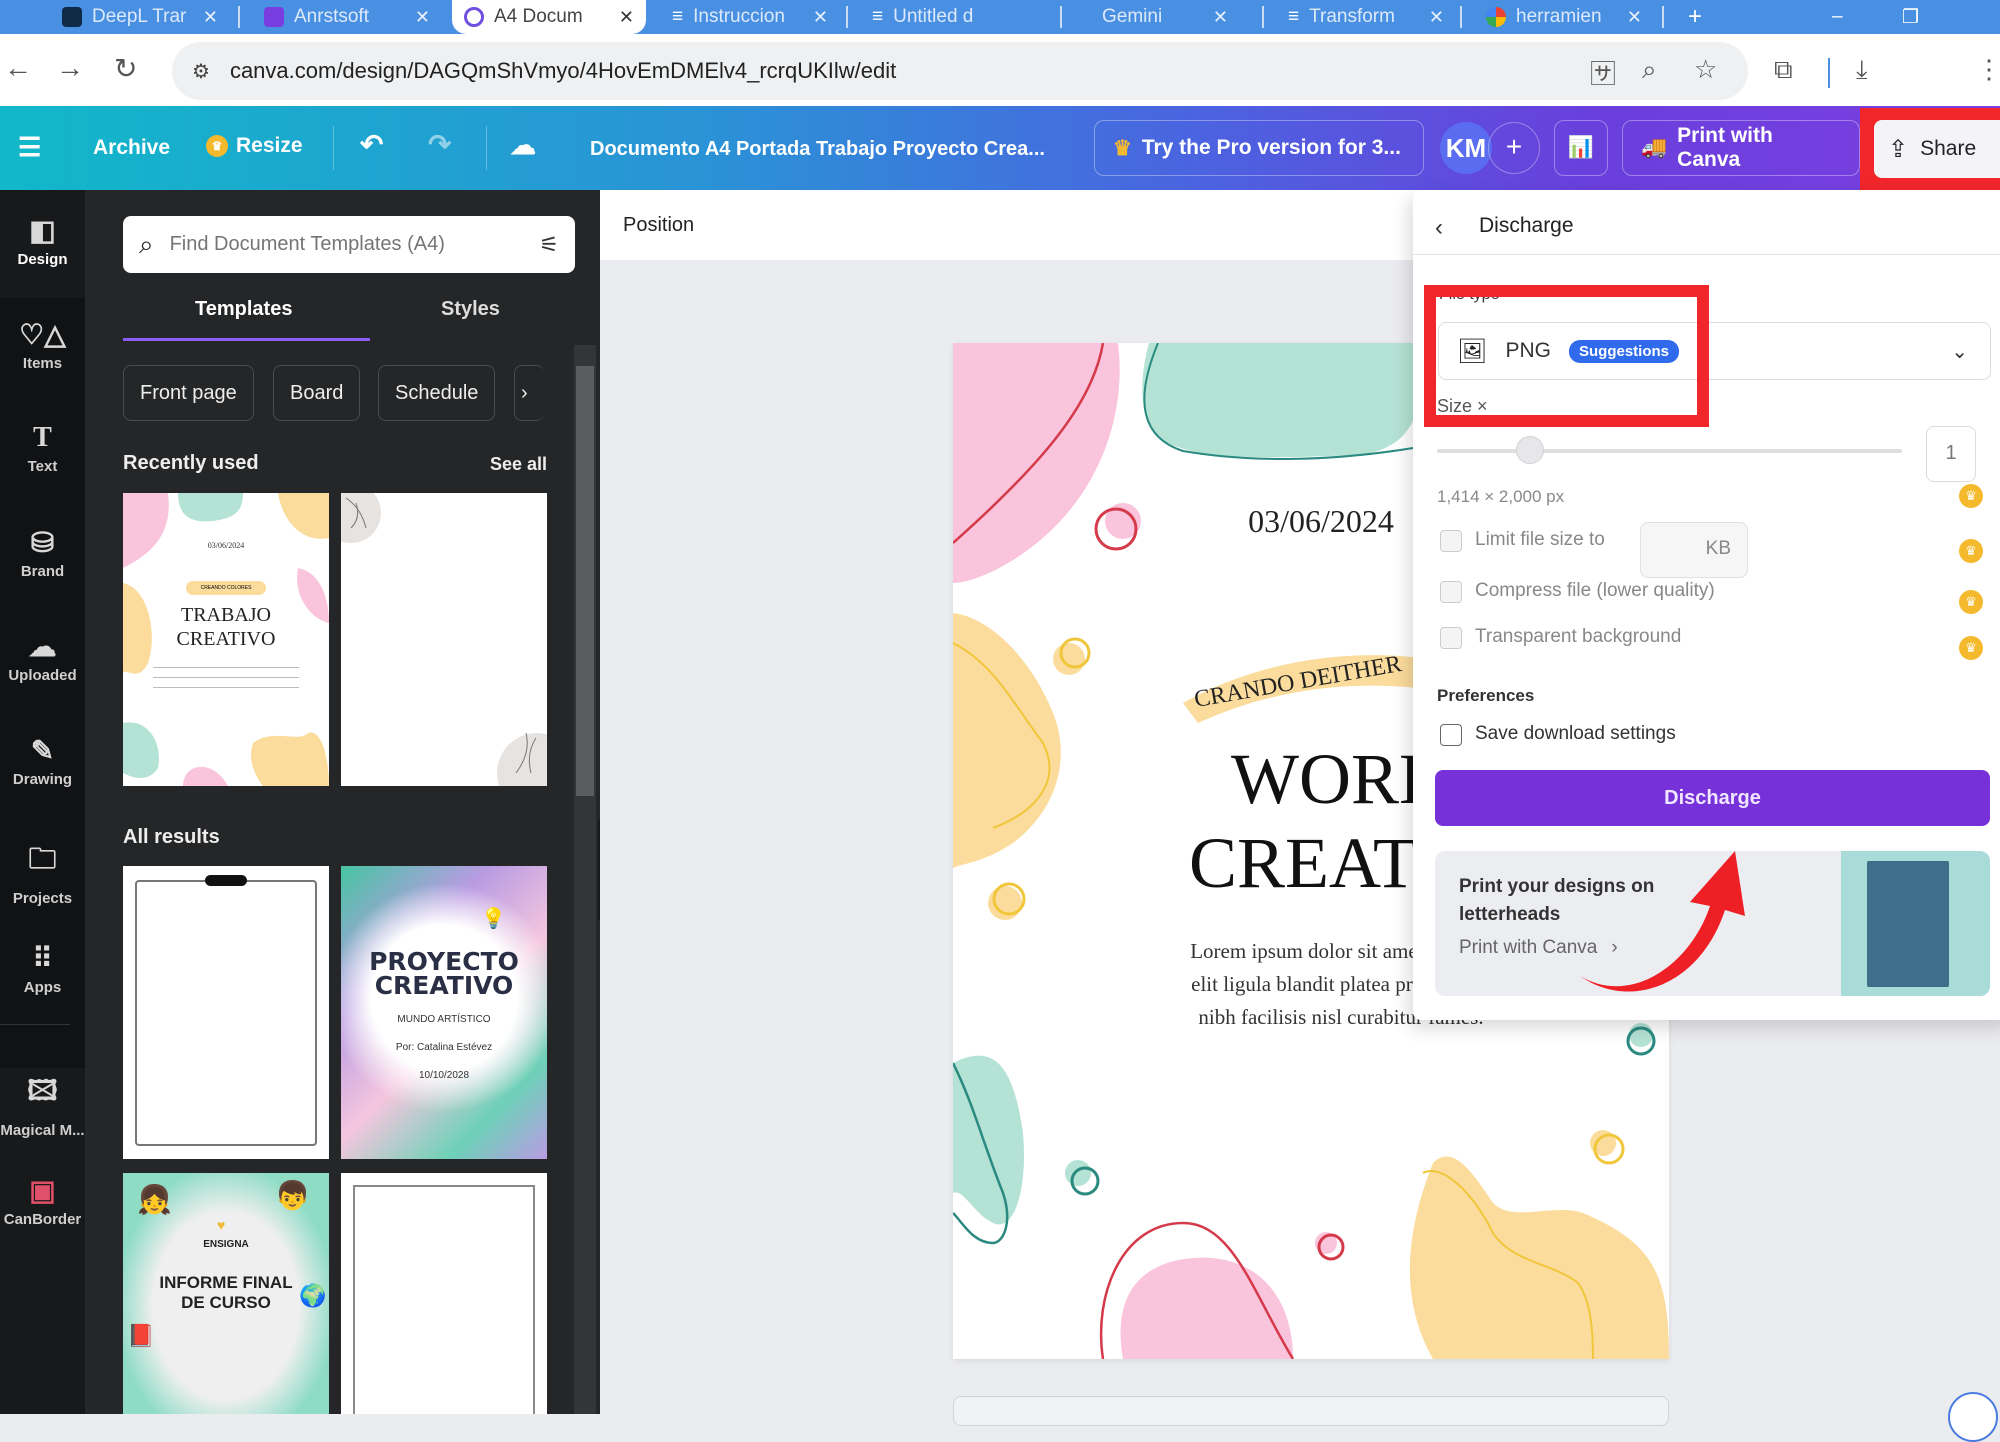 This screenshot has height=1442, width=2000. I want to click on avatar: KM, so click(1466, 148).